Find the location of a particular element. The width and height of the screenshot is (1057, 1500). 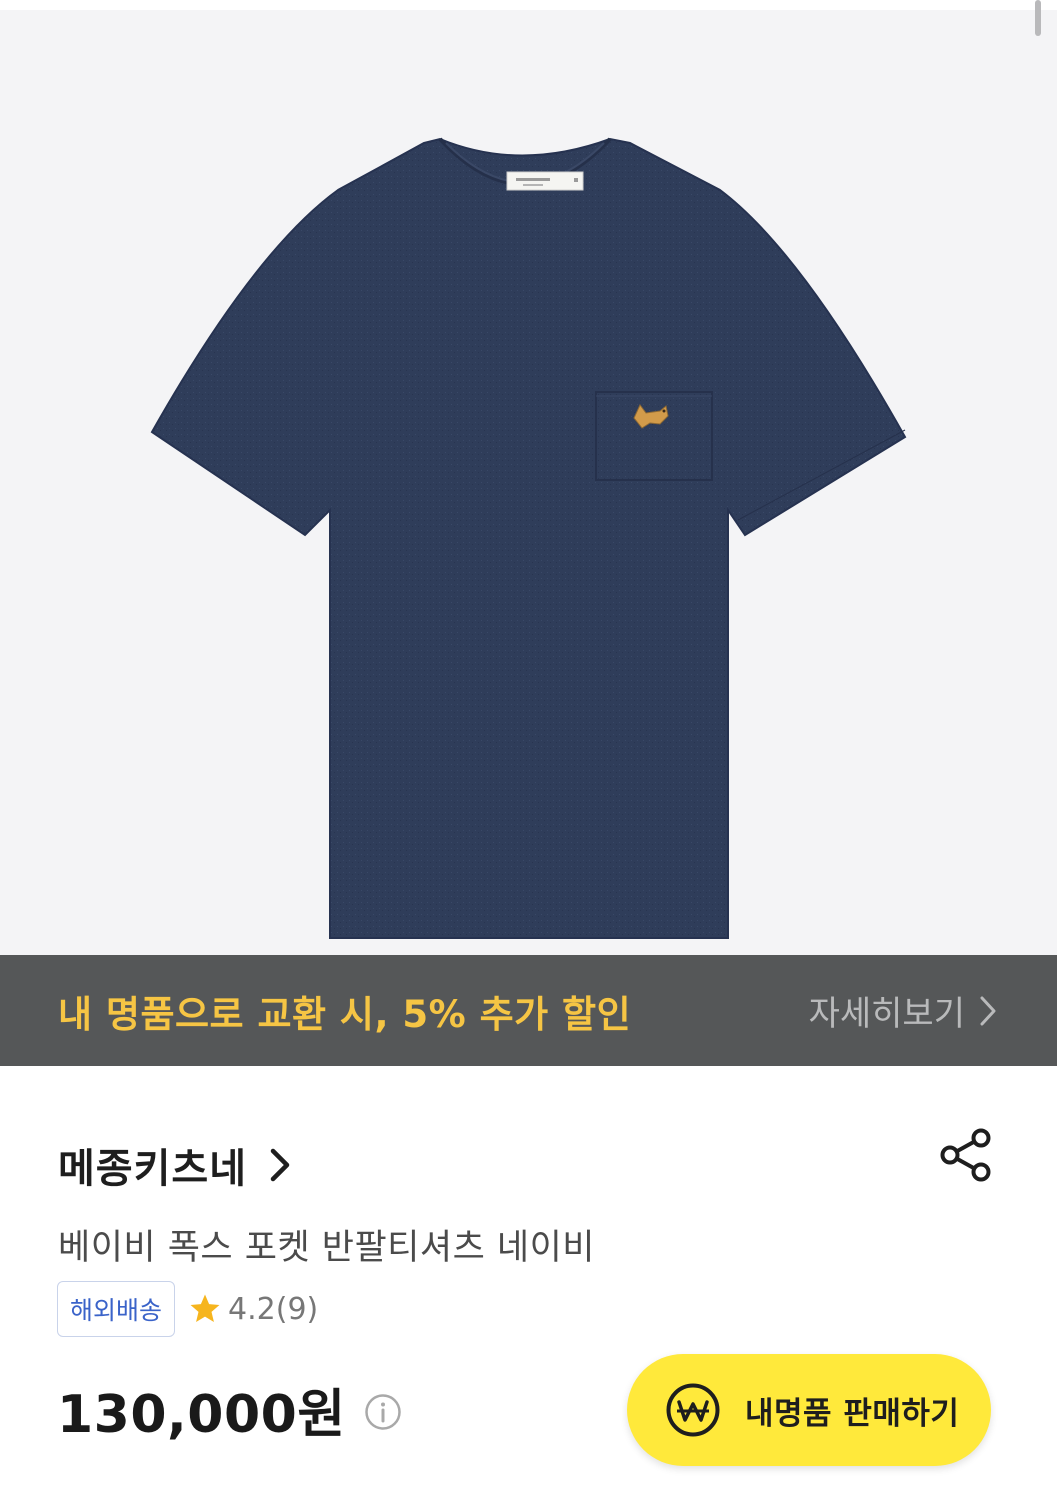

share-icon is located at coordinates (965, 1155).